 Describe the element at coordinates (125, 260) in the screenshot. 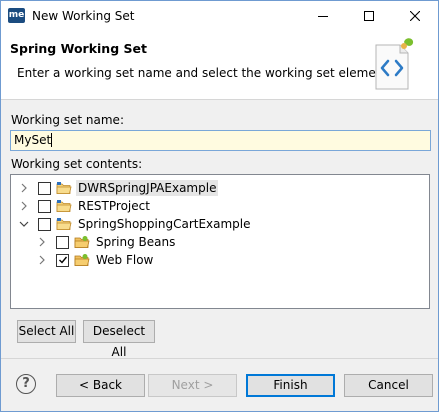

I see `tree-item-label: Web Flow` at that location.